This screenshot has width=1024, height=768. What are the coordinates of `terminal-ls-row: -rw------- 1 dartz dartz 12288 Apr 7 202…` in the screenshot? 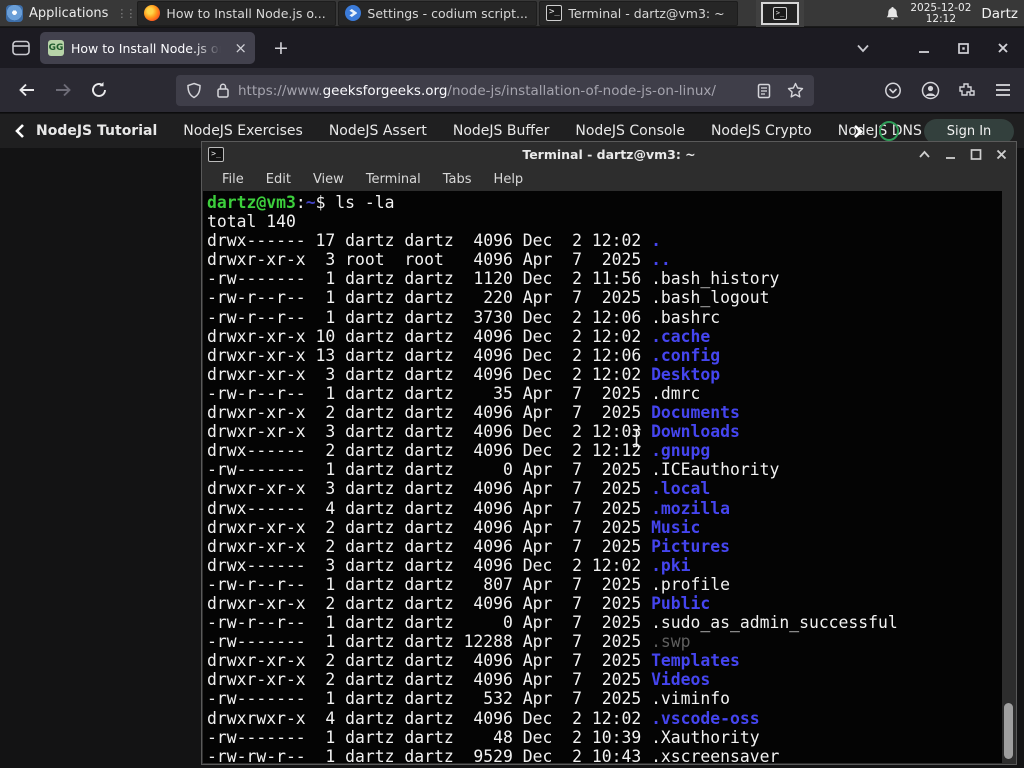 It's located at (449, 642).